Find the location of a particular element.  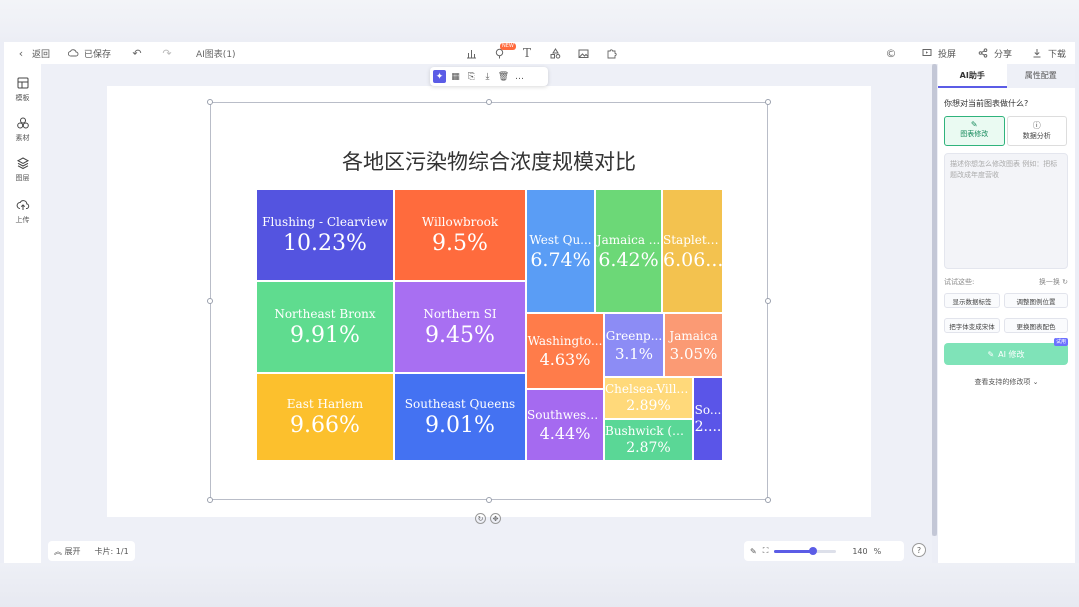

document-title-text: AI图表(1) is located at coordinates (216, 54).